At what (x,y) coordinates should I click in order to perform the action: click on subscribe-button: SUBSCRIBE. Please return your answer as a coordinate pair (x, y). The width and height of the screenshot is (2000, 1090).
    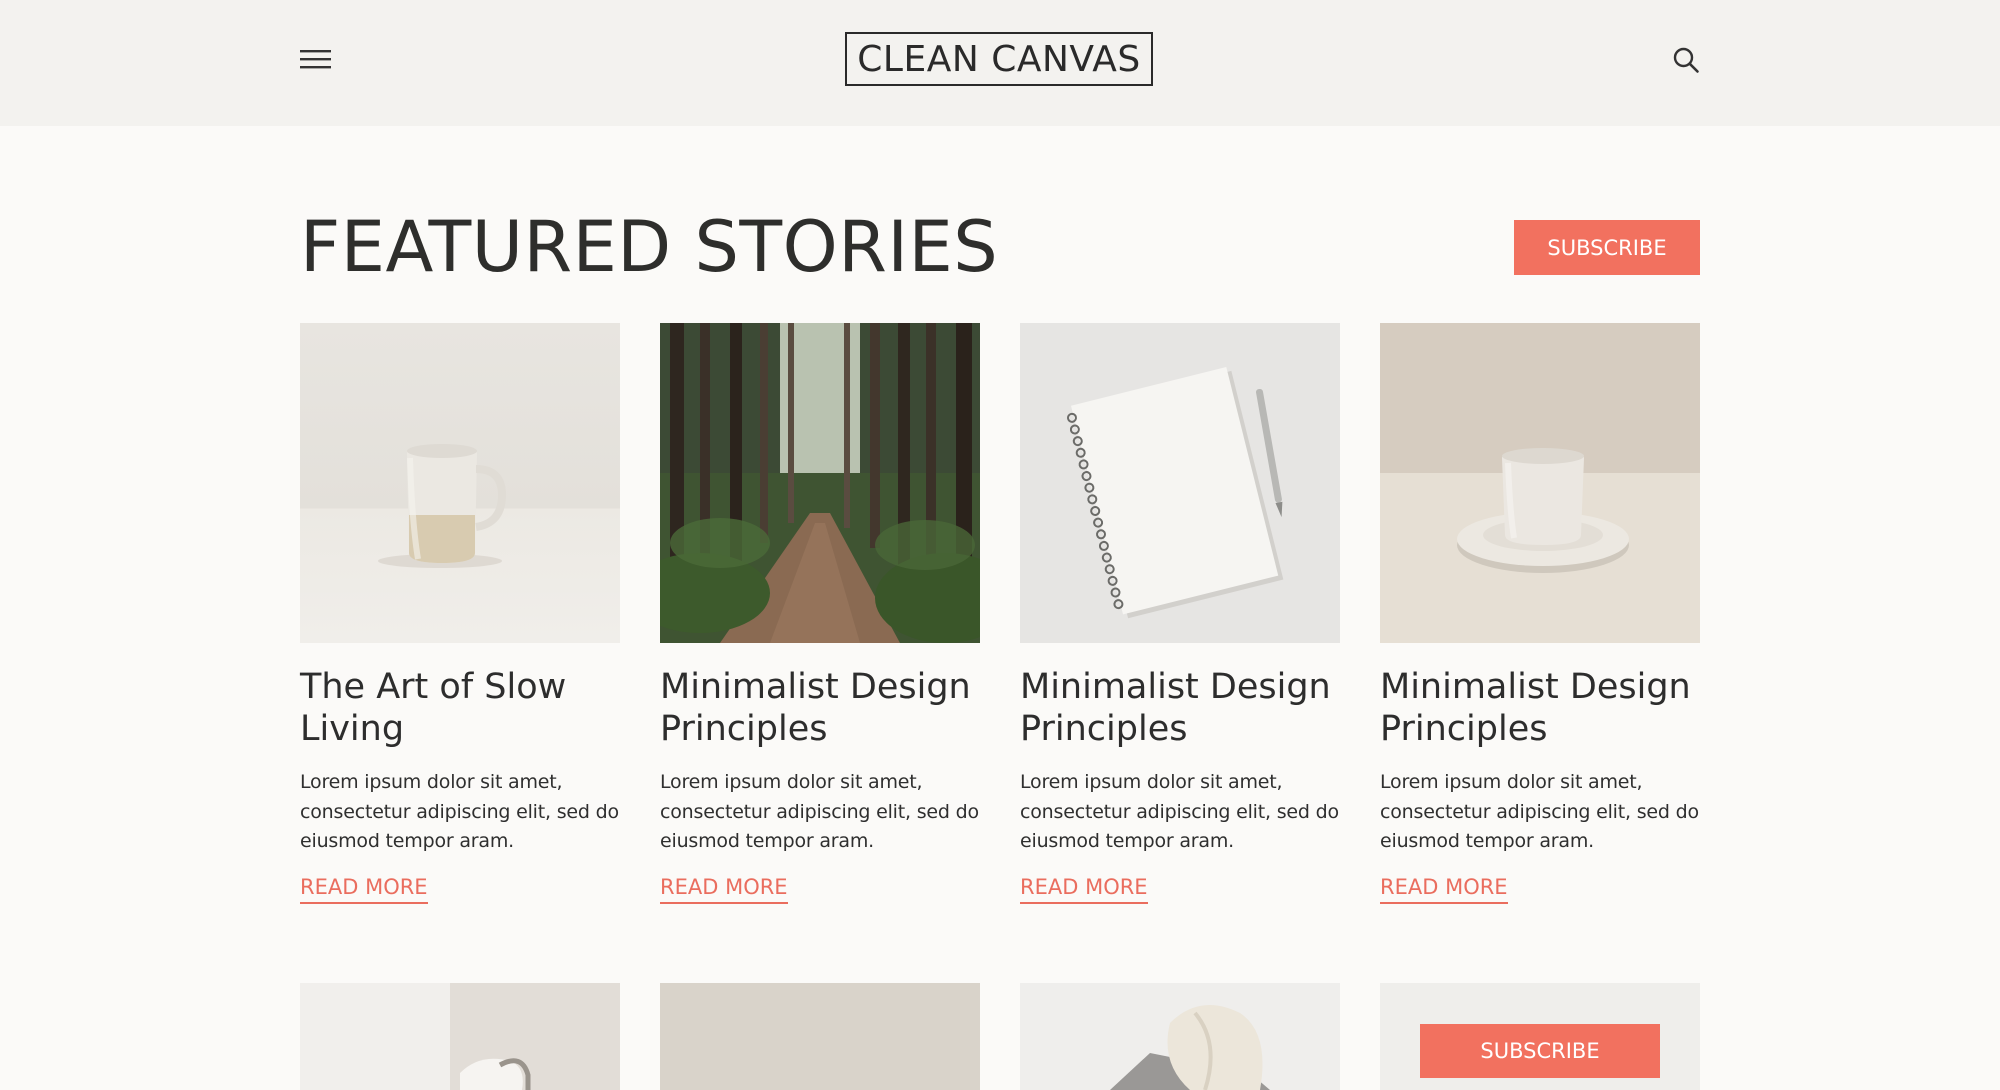
    Looking at the image, I should click on (1607, 247).